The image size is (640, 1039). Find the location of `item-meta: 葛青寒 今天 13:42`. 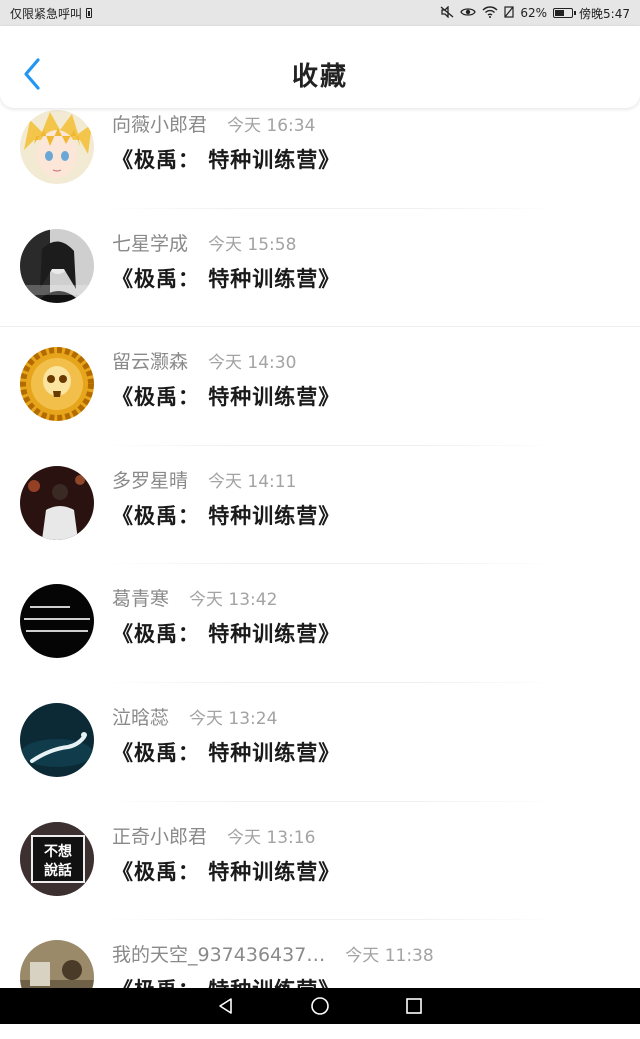

item-meta: 葛青寒 今天 13:42 is located at coordinates (194, 597).